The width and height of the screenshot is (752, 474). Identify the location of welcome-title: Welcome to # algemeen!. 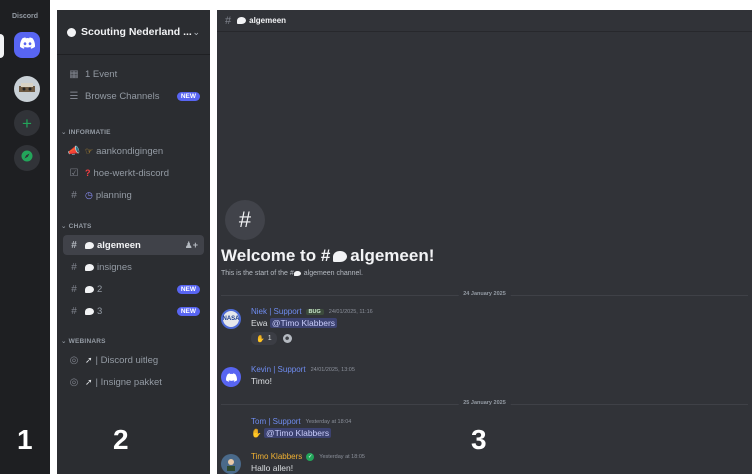
(327, 256).